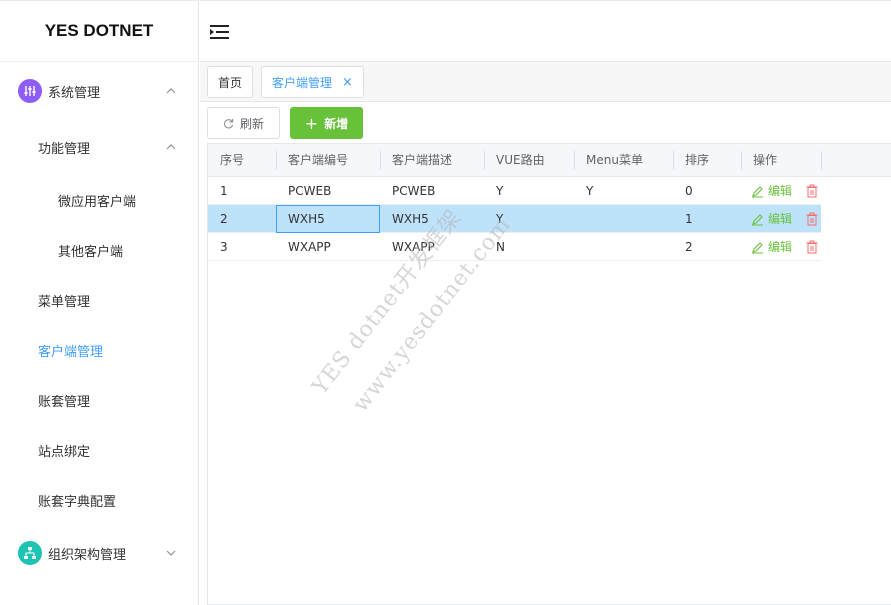 This screenshot has height=605, width=891. Describe the element at coordinates (64, 149) in the screenshot. I see `sidebar-item-label: 功能管理` at that location.